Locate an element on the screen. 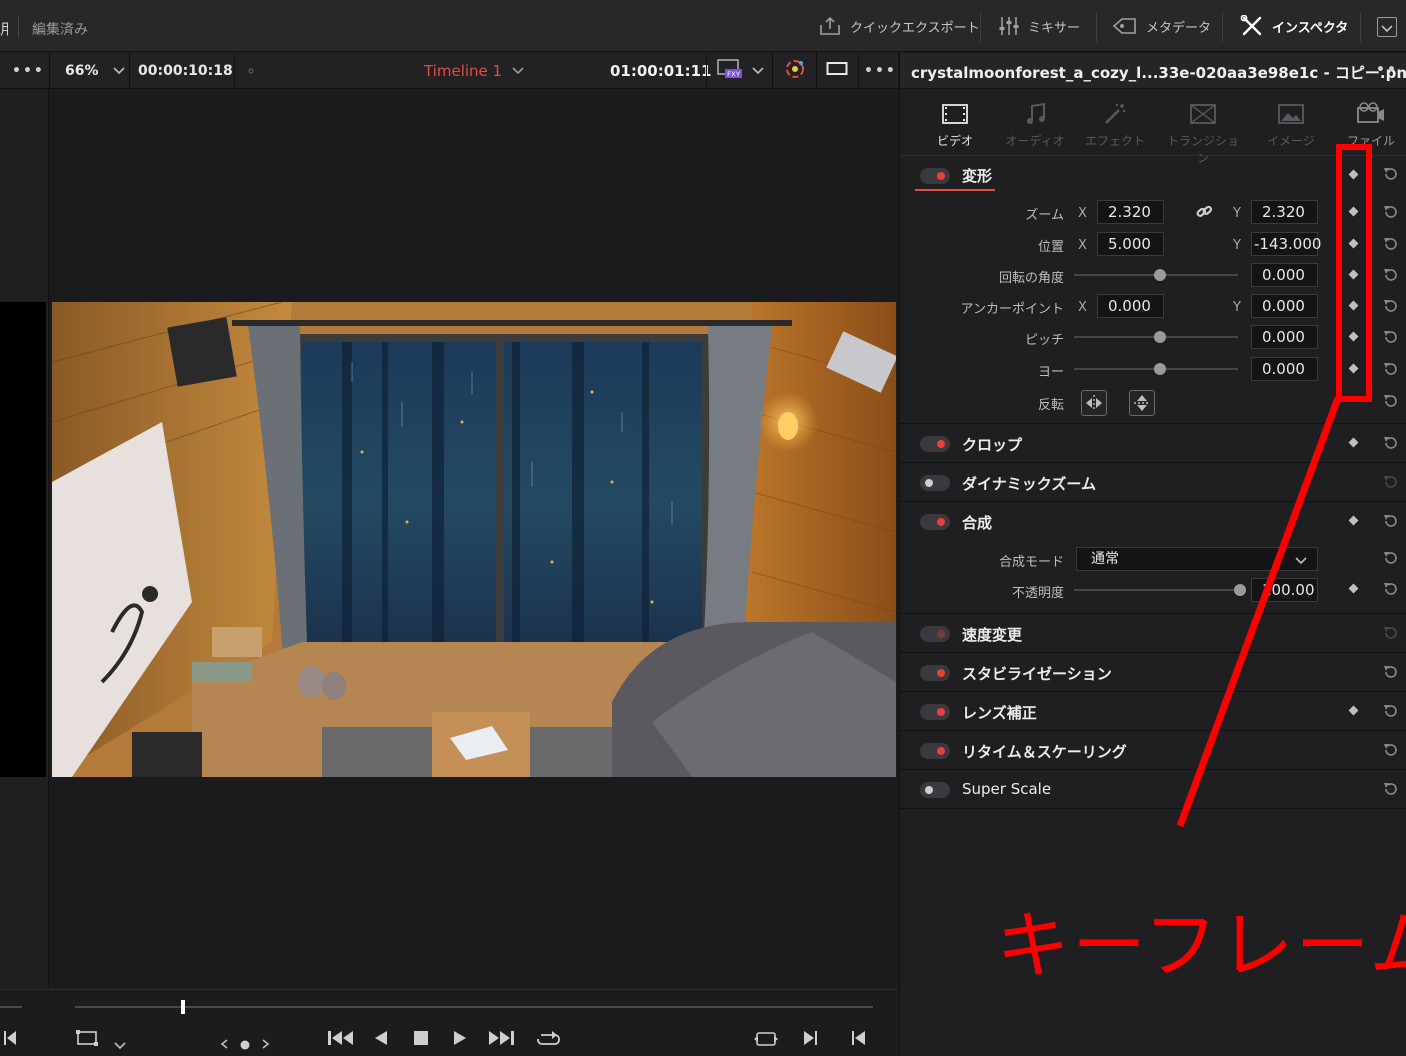  section-title: 合成 is located at coordinates (977, 523).